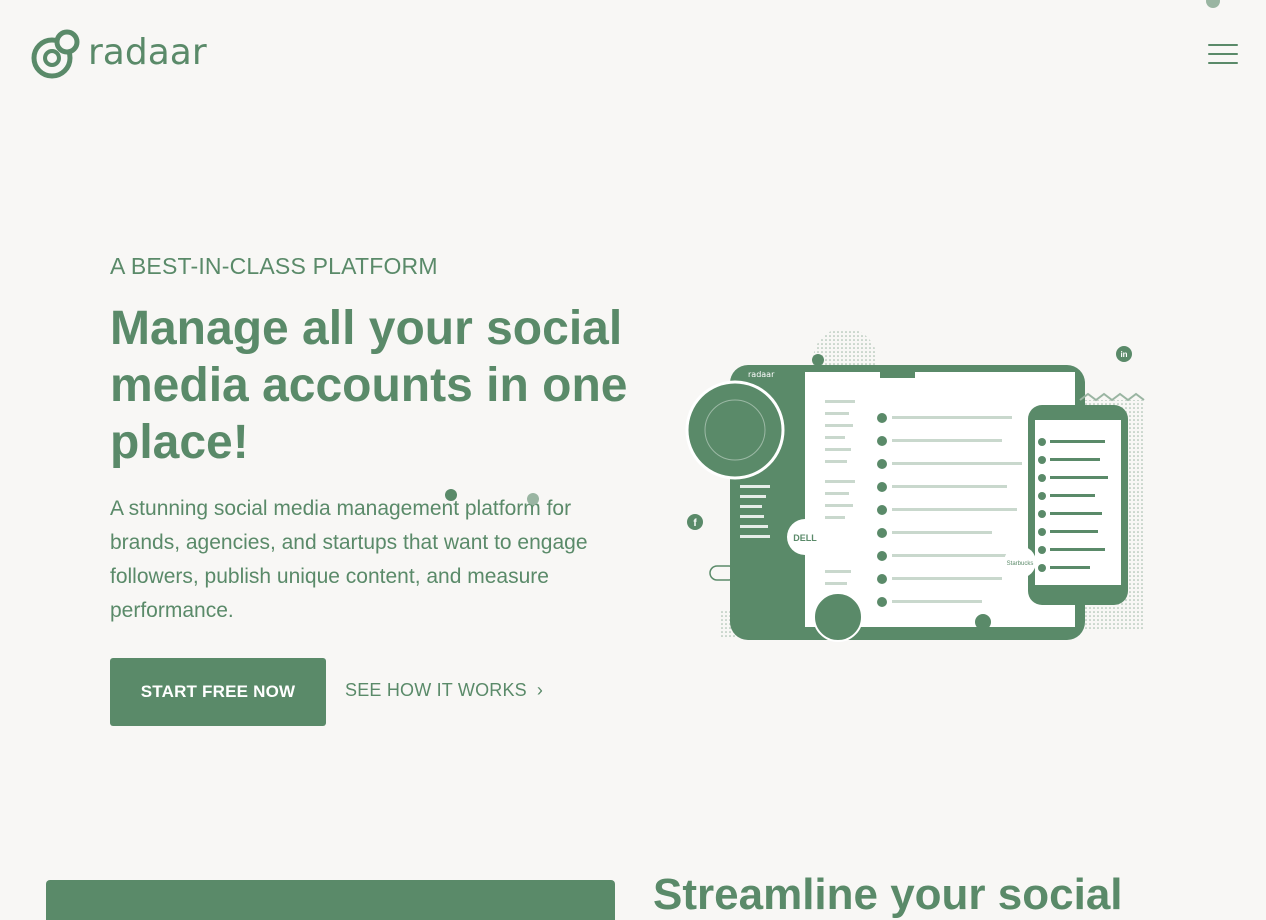 The width and height of the screenshot is (1266, 920). Describe the element at coordinates (55, 54) in the screenshot. I see `radaar-logo-icon` at that location.